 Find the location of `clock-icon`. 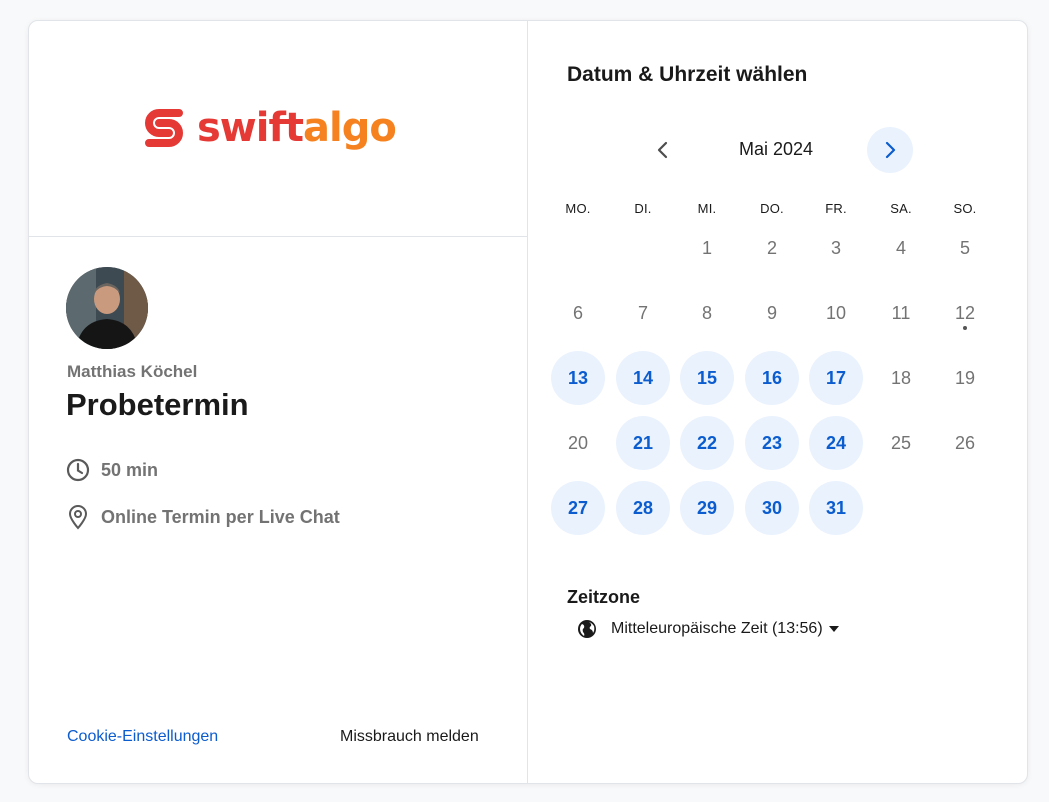

clock-icon is located at coordinates (78, 470).